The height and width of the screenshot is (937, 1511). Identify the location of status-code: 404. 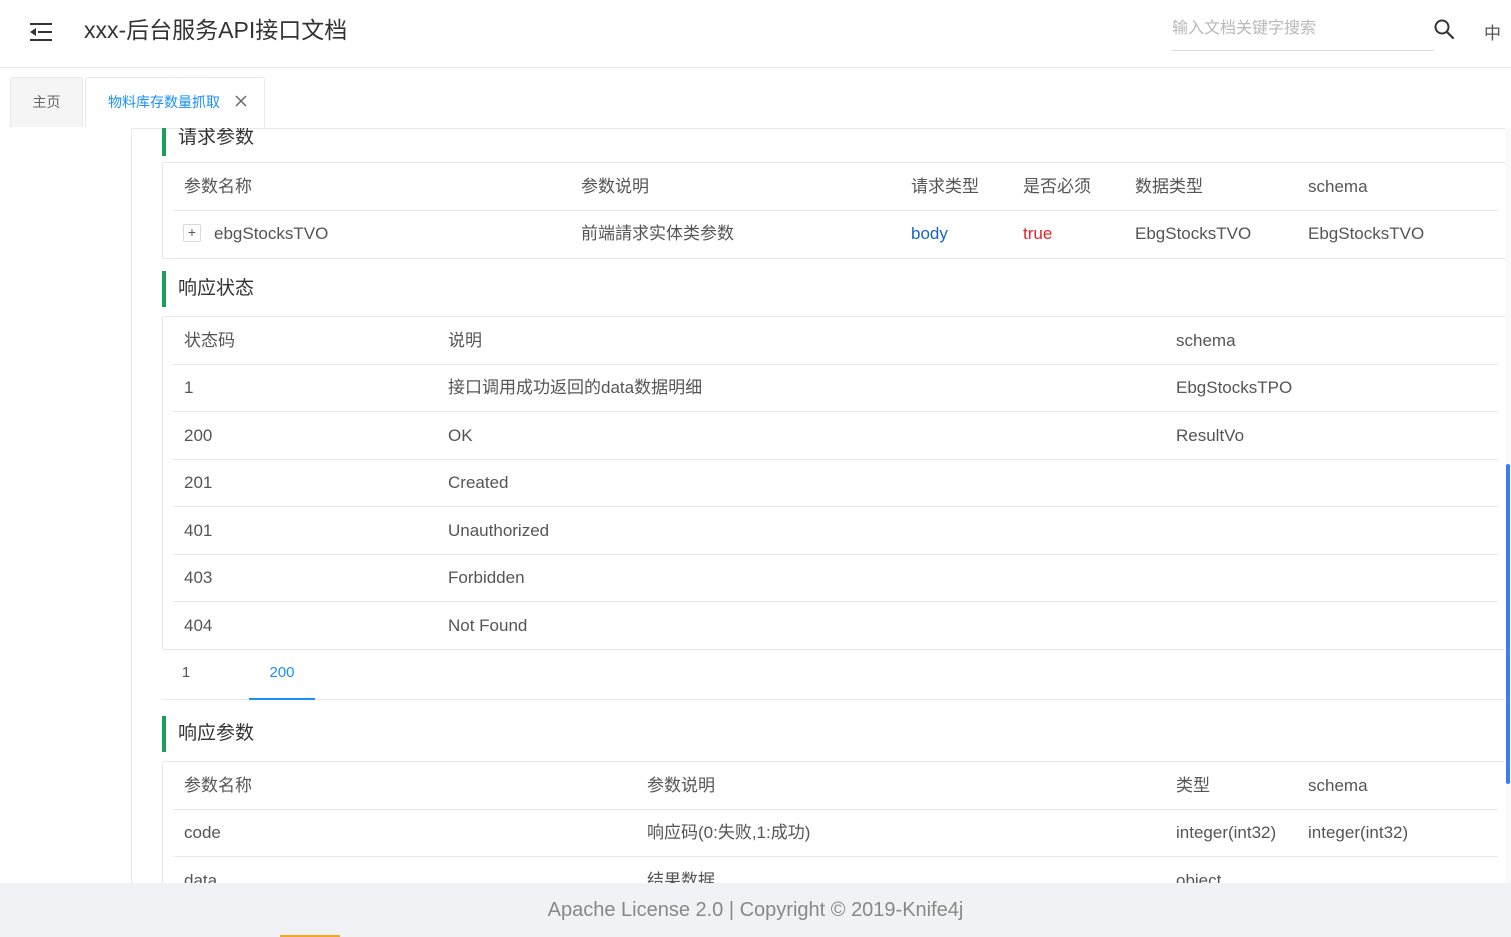
(198, 625).